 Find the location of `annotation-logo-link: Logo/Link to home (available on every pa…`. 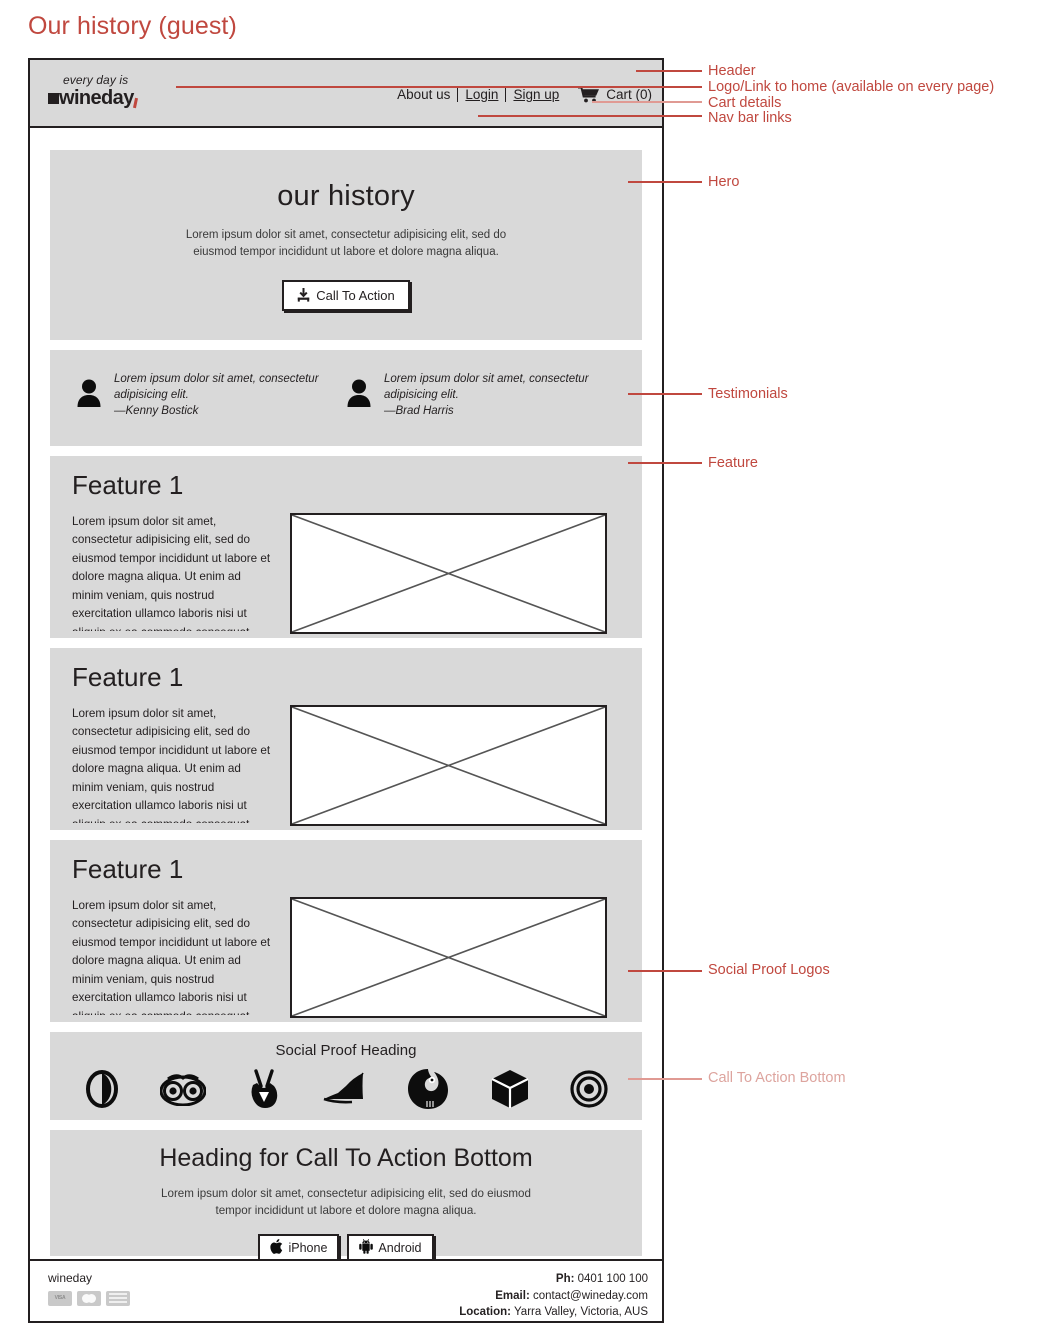

annotation-logo-link: Logo/Link to home (available on every pa… is located at coordinates (851, 87).